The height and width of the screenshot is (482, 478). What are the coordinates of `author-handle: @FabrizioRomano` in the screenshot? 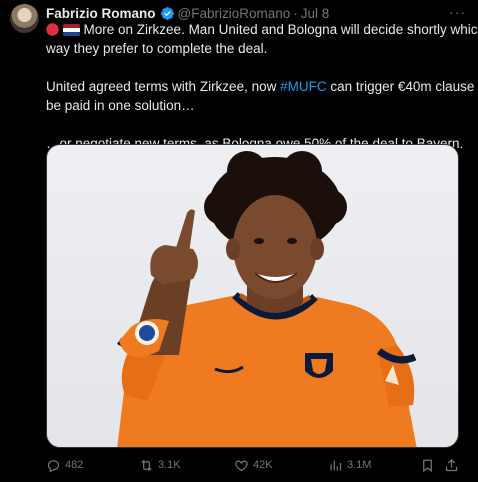 It's located at (234, 13).